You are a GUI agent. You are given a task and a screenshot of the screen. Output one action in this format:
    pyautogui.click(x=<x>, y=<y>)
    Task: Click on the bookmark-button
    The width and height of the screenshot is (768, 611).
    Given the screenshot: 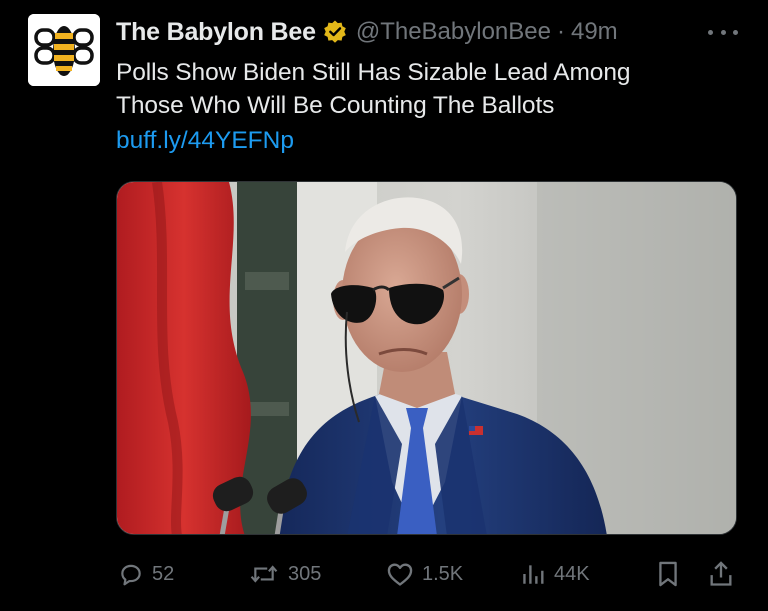 What is the action you would take?
    pyautogui.click(x=668, y=574)
    